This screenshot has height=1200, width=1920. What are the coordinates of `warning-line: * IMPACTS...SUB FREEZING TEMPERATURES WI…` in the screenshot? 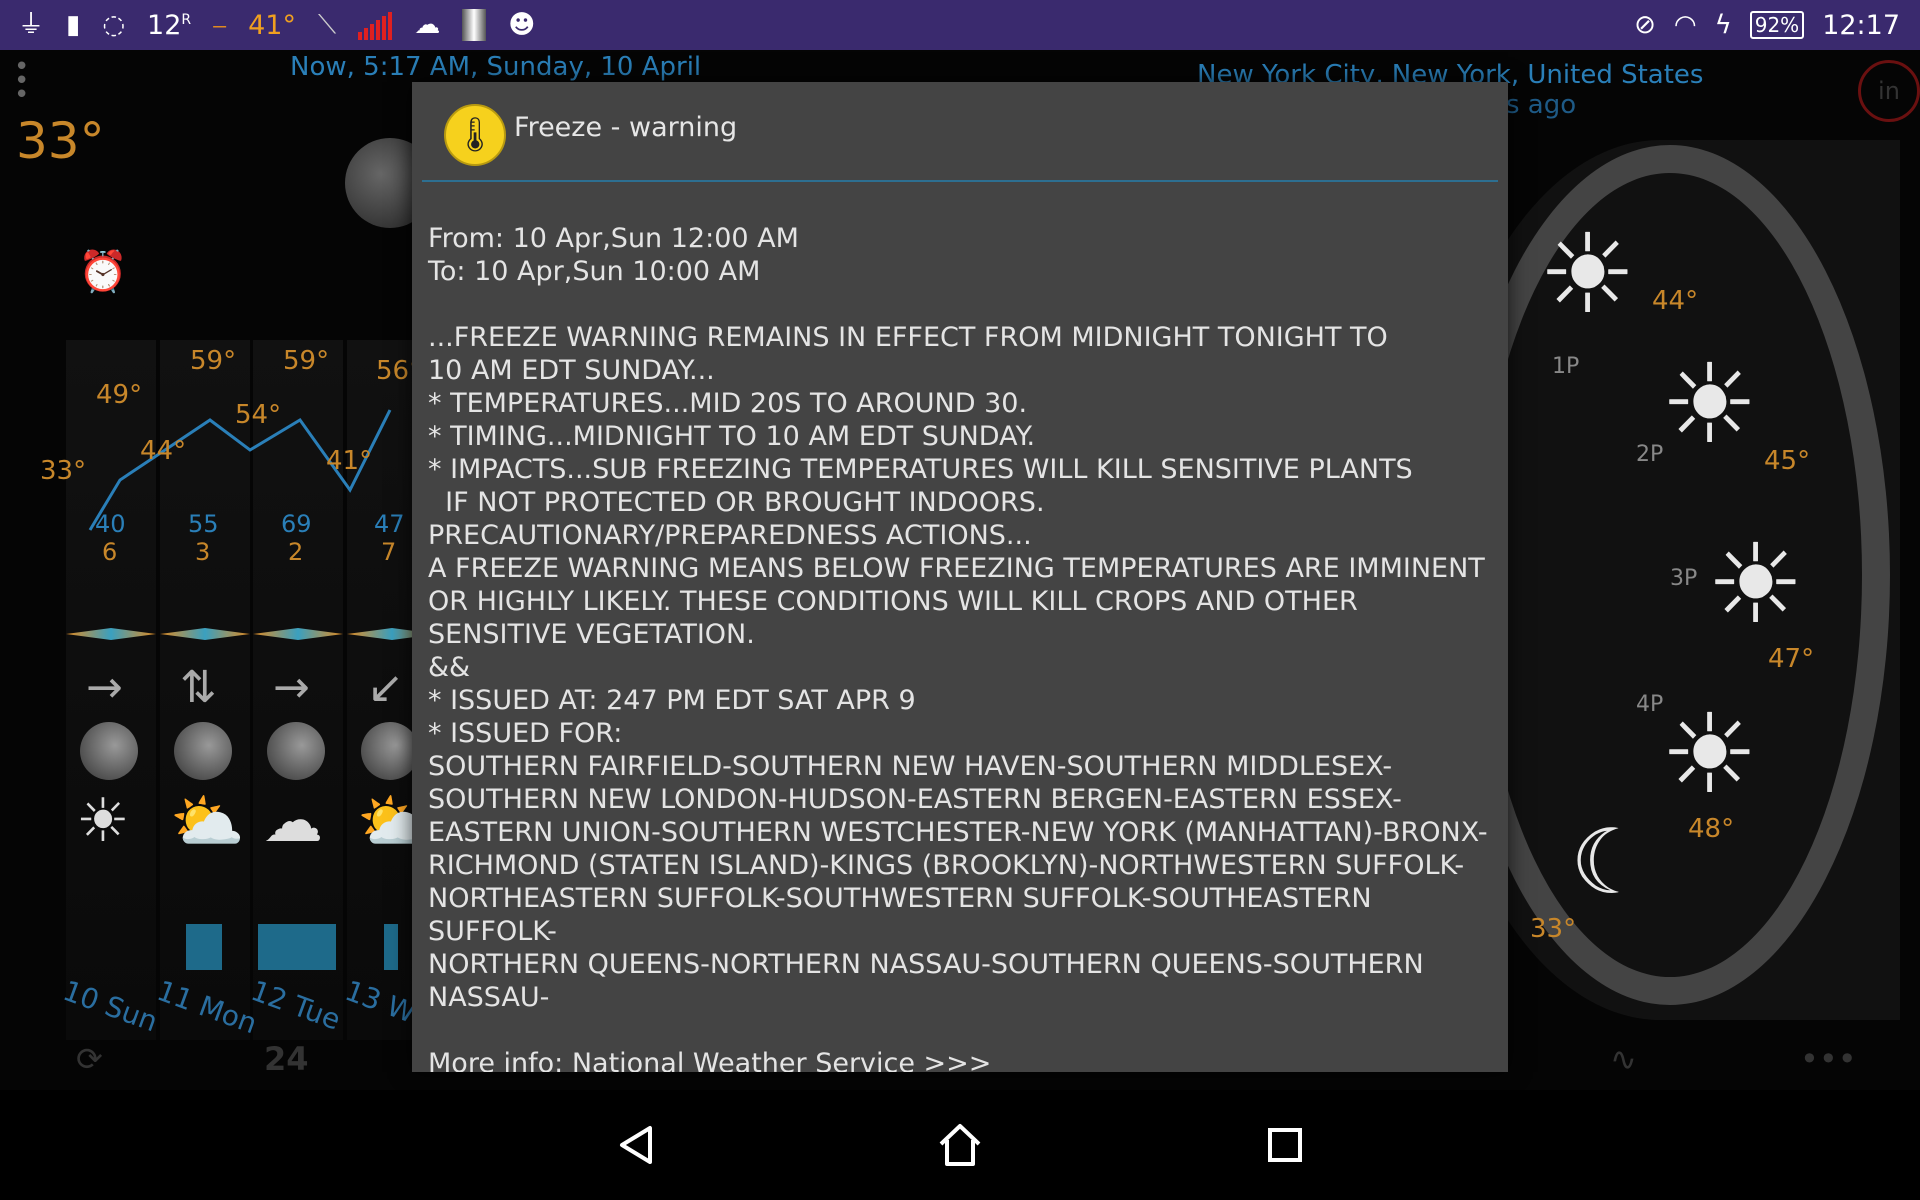 It's located at (920, 469).